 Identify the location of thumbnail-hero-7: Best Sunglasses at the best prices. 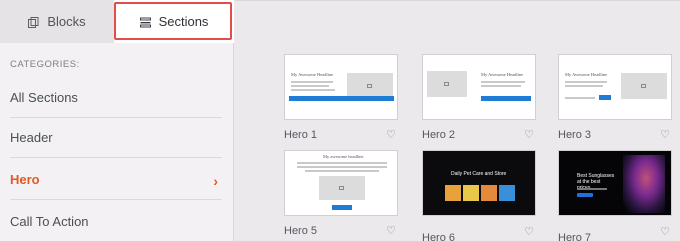
(615, 183).